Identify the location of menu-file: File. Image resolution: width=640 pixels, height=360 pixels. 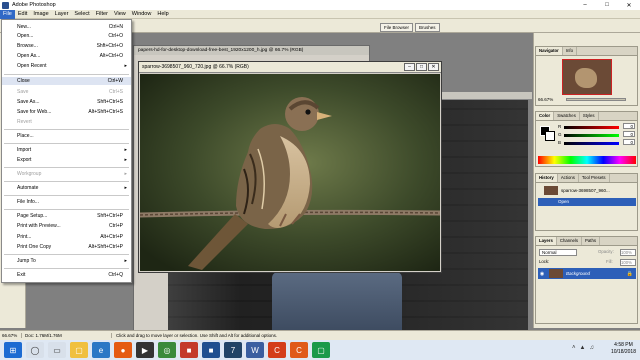
(7, 14).